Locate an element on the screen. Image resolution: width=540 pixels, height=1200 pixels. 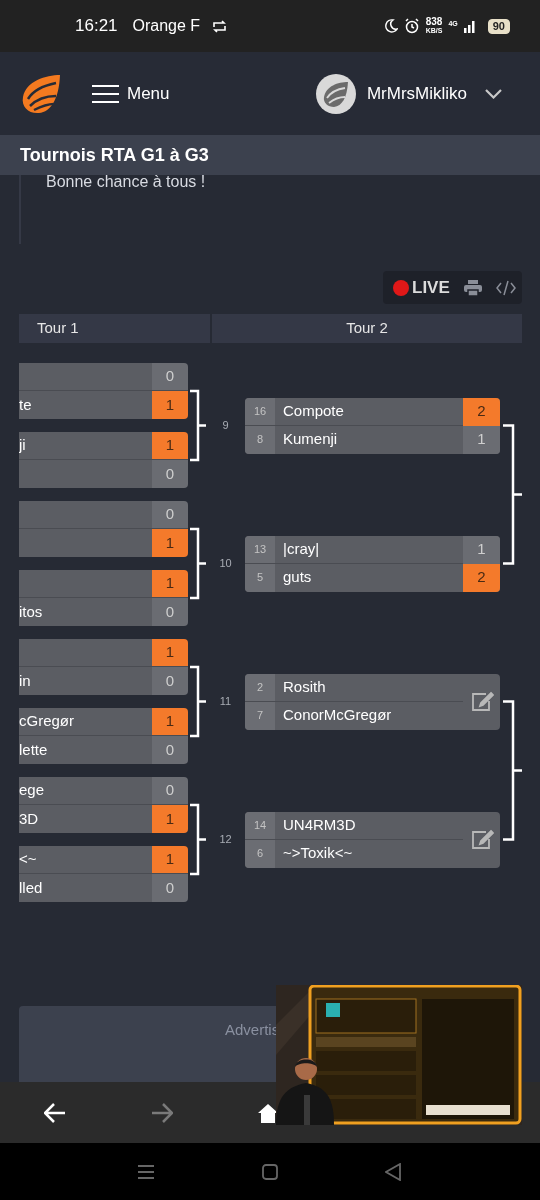
seed-number: 14 is located at coordinates (260, 825).